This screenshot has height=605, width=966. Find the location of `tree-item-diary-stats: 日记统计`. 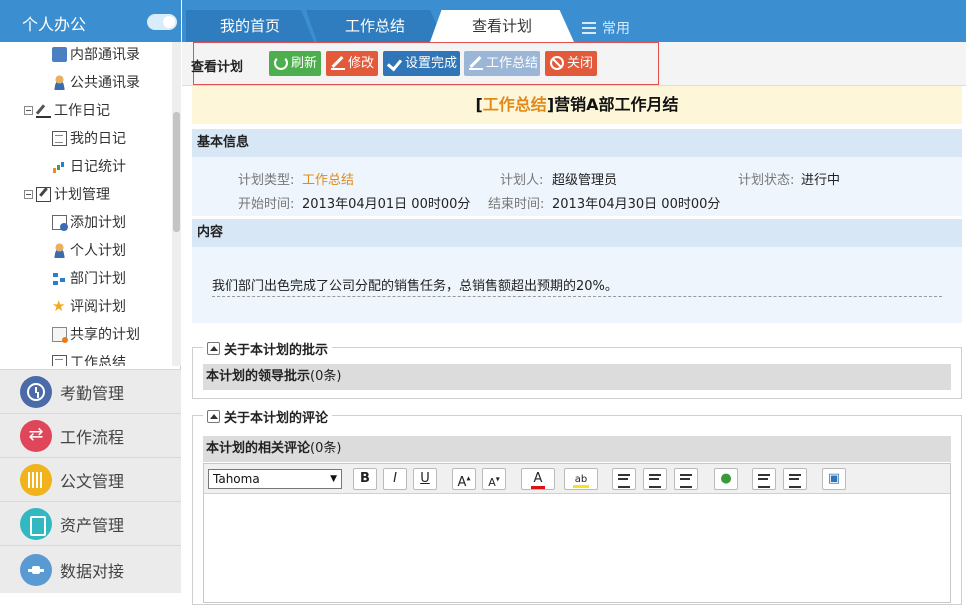

tree-item-diary-stats: 日记统计 is located at coordinates (89, 166).